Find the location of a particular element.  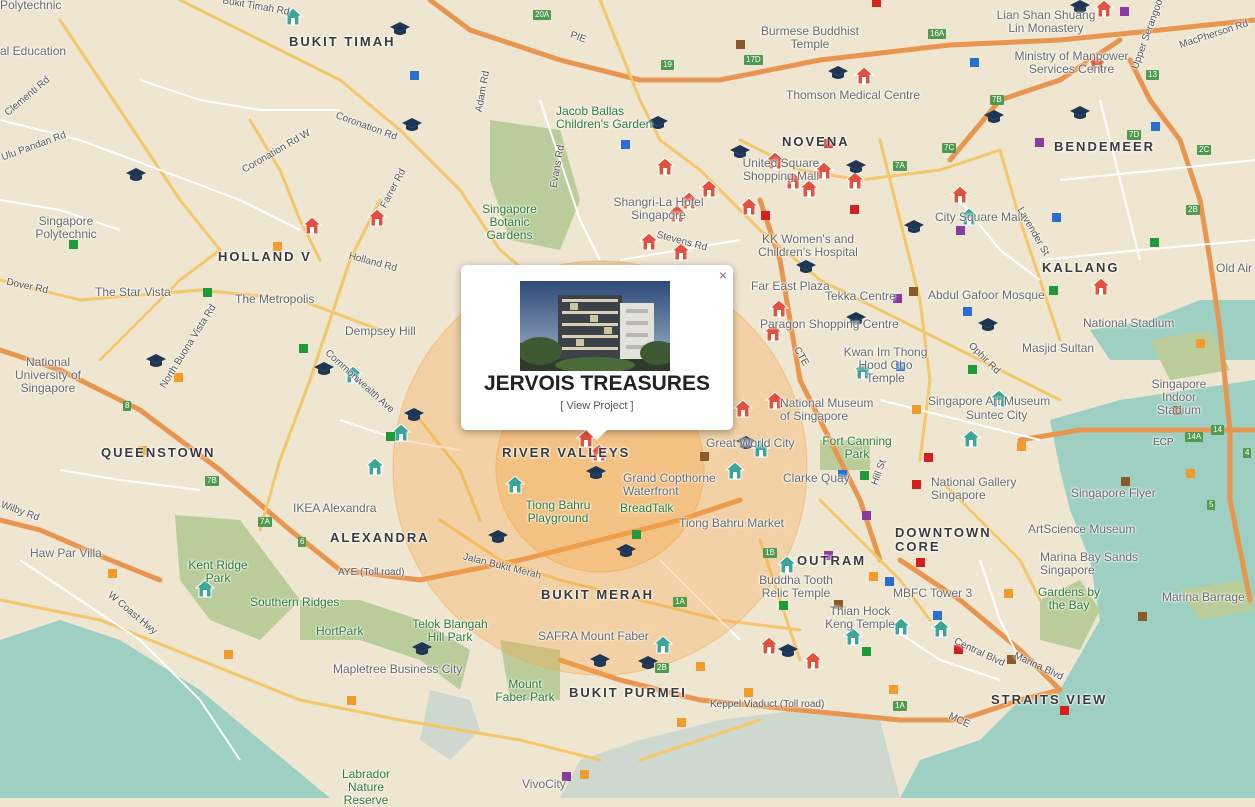

place-label: Telok Blangah Hill Park is located at coordinates (450, 631).